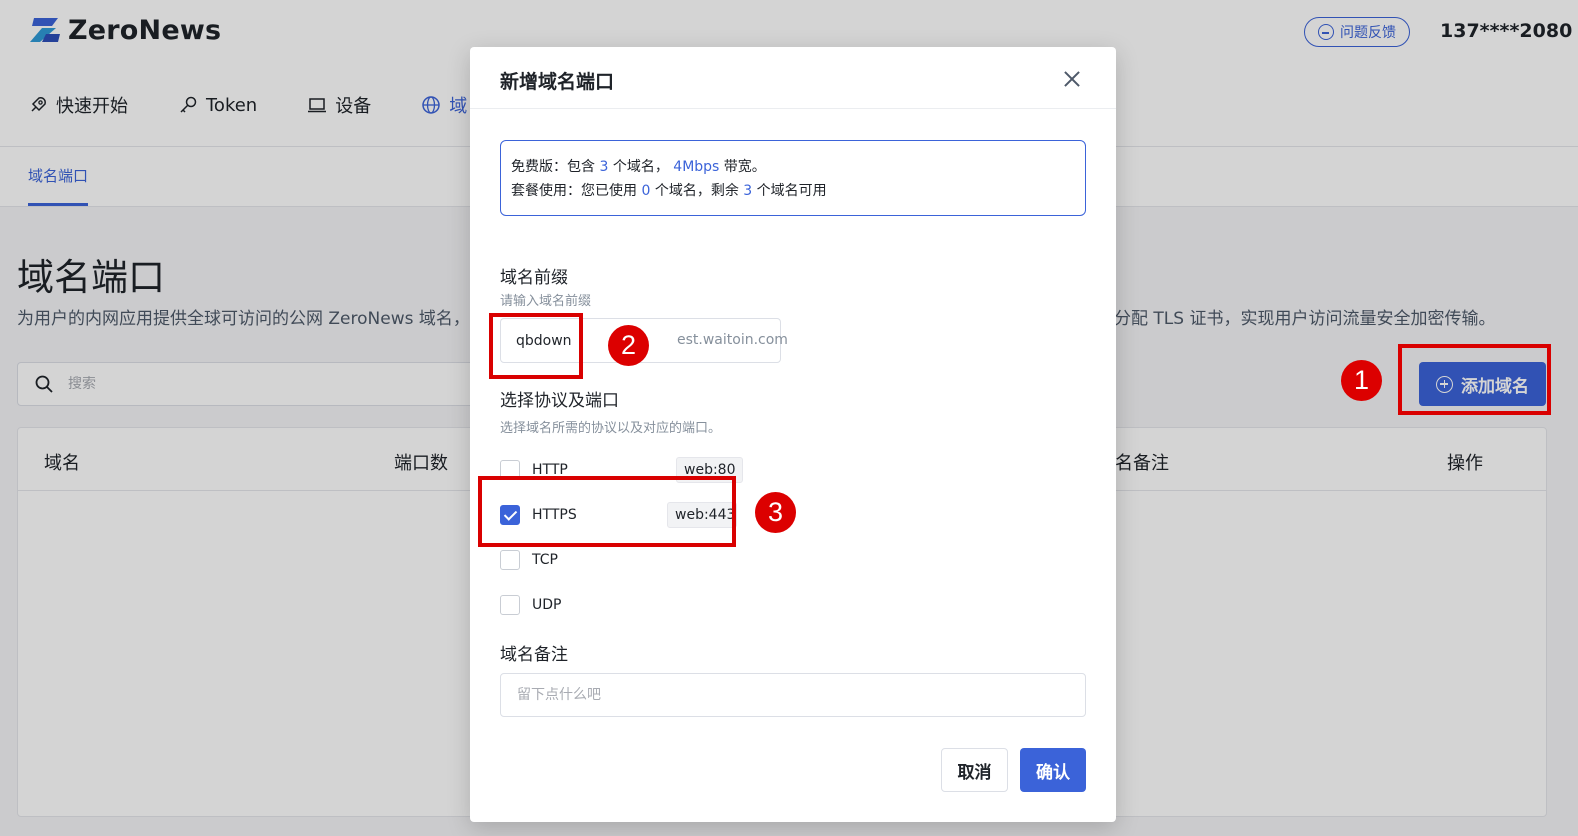 The height and width of the screenshot is (836, 1578). I want to click on highlight-box-https, so click(607, 511).